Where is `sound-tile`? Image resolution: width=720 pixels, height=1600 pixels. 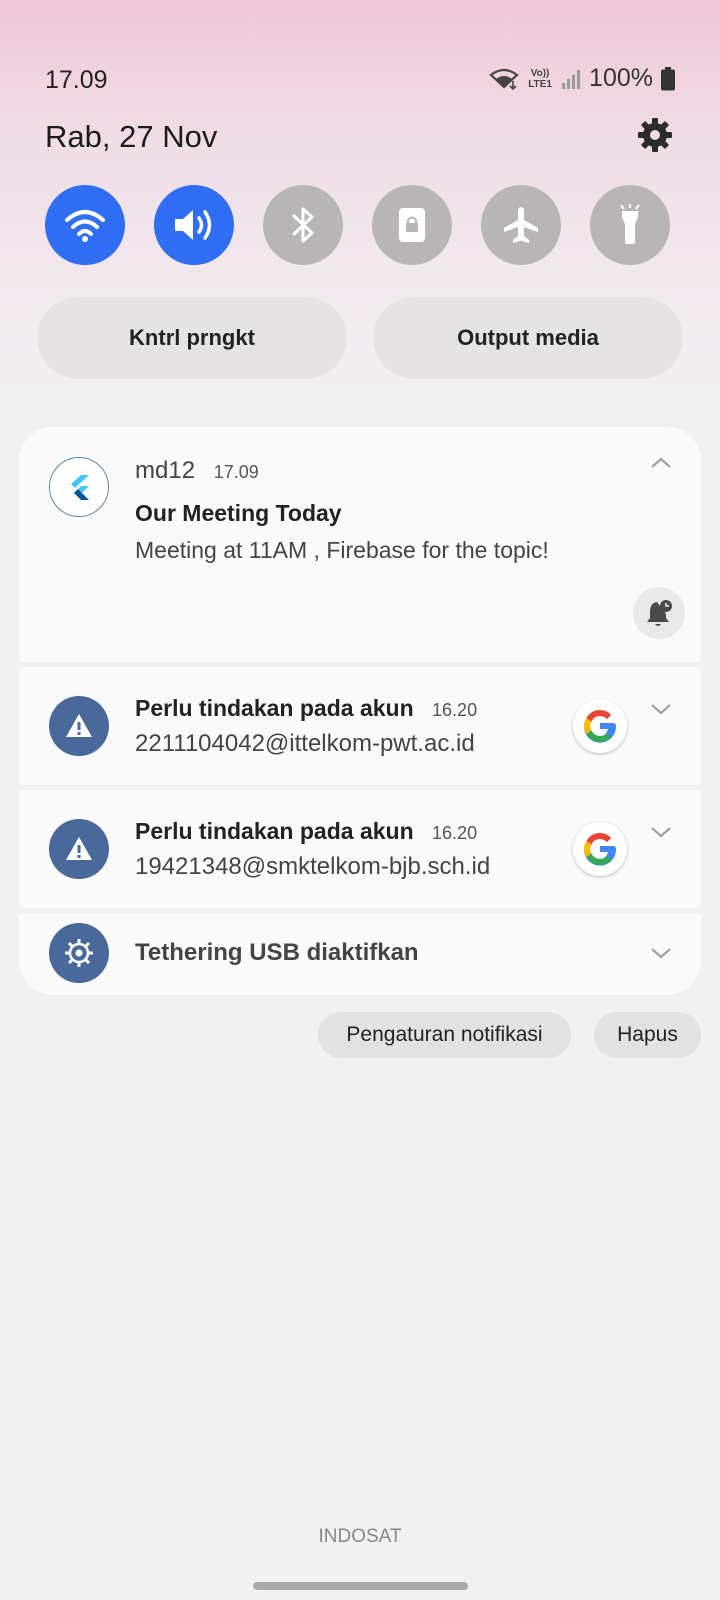 sound-tile is located at coordinates (194, 225).